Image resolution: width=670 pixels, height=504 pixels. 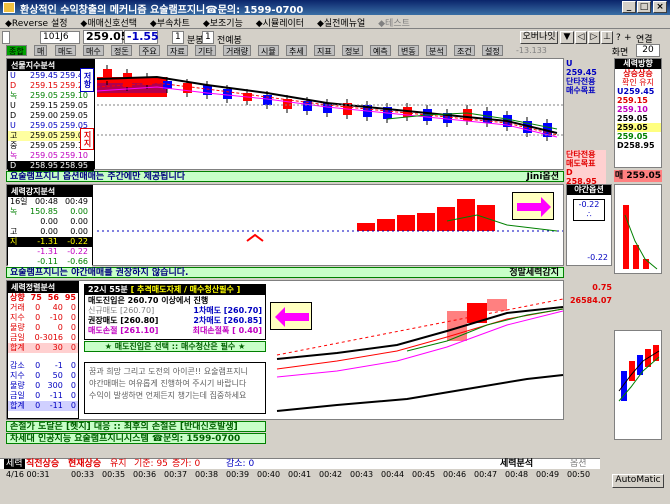 What do you see at coordinates (51, 337) in the screenshot?
I see `table-cell-v2: -3016` at bounding box center [51, 337].